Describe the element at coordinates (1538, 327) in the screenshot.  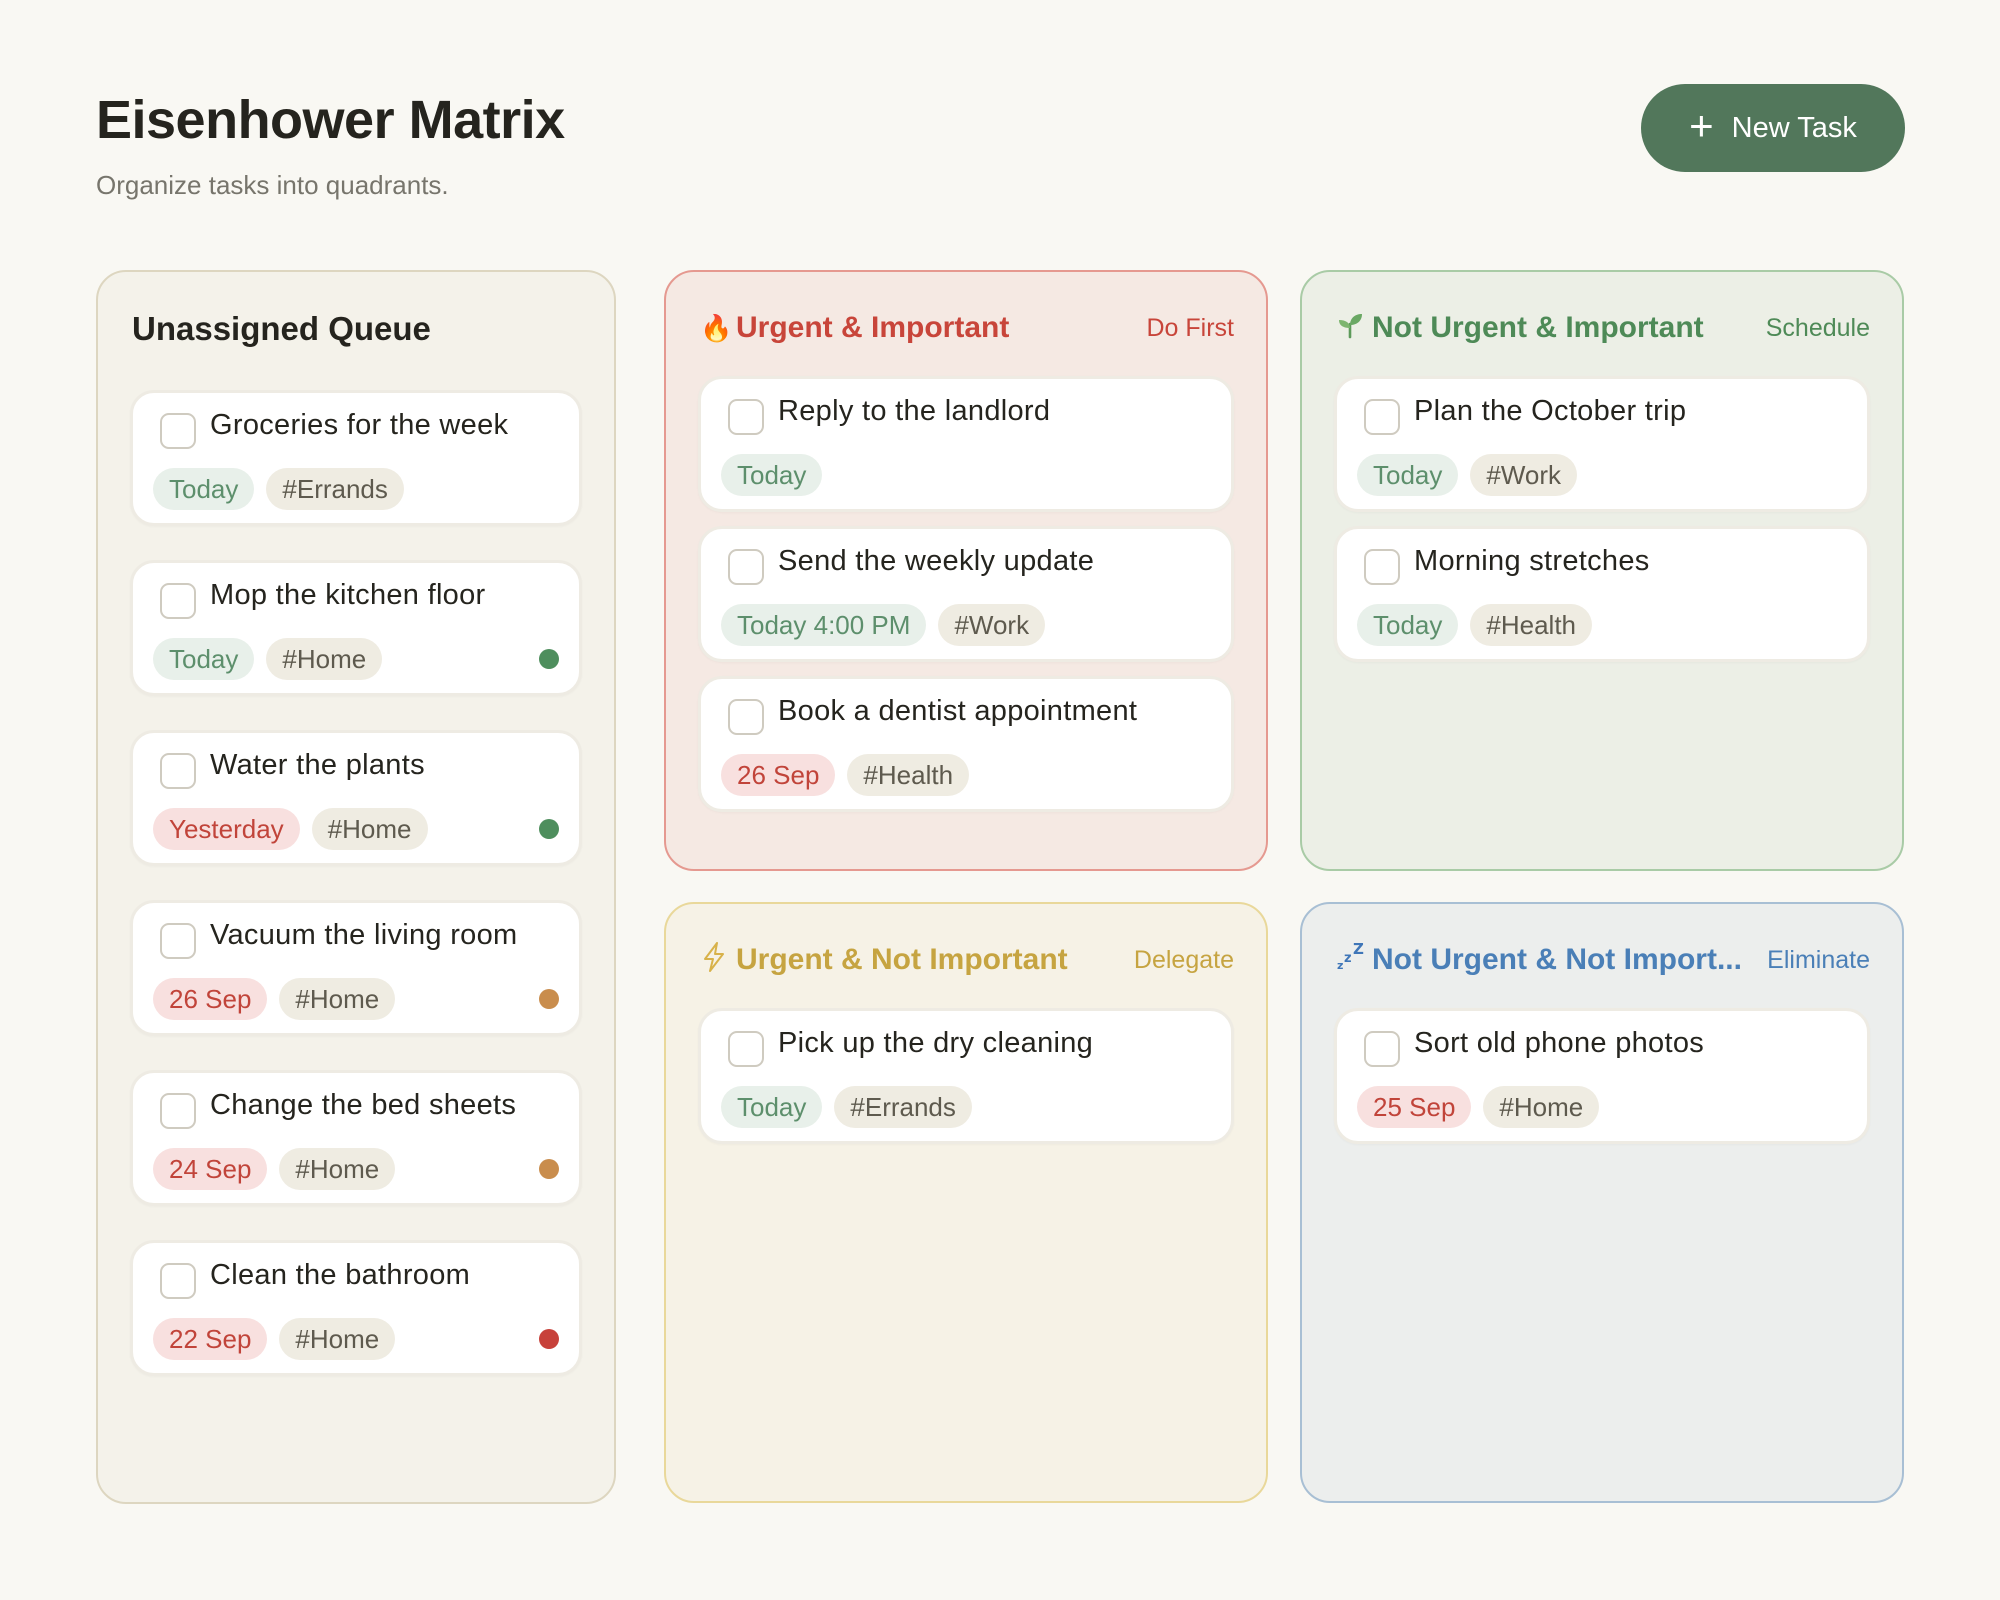
I see `quadrant-title: Not Urgent & Important` at that location.